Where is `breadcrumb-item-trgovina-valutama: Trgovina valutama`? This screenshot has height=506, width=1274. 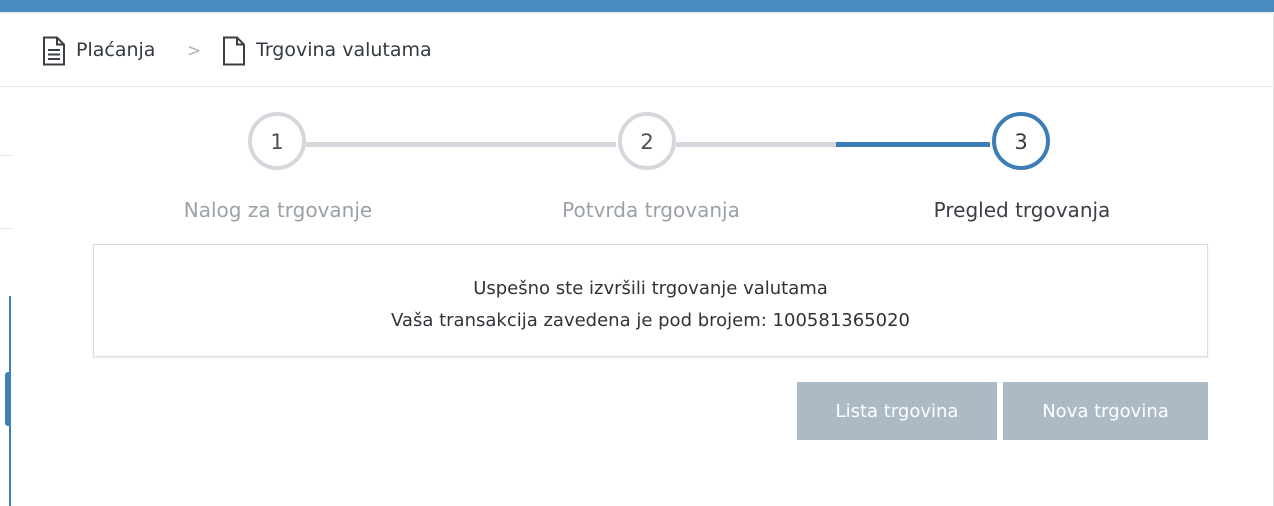 breadcrumb-item-trgovina-valutama: Trgovina valutama is located at coordinates (344, 50).